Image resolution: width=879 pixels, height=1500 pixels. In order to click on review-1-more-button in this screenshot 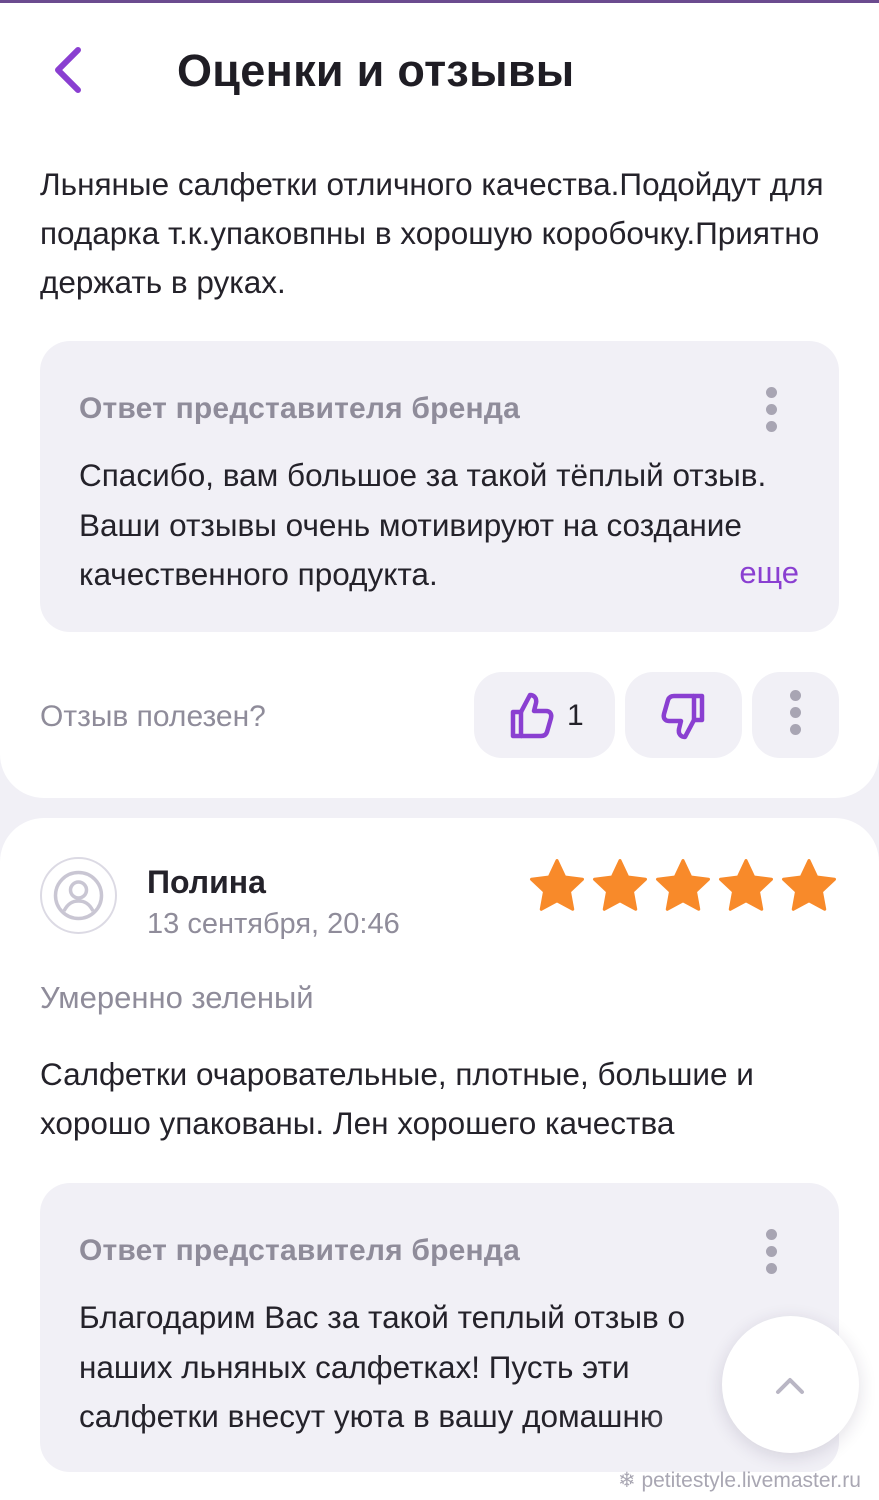, I will do `click(795, 715)`.